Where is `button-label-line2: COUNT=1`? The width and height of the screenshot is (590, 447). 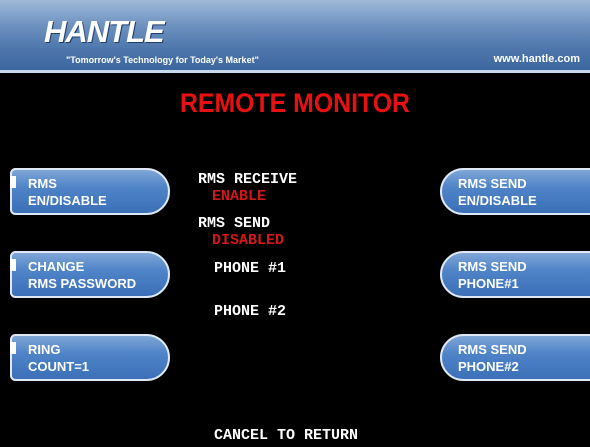
button-label-line2: COUNT=1 is located at coordinates (59, 366).